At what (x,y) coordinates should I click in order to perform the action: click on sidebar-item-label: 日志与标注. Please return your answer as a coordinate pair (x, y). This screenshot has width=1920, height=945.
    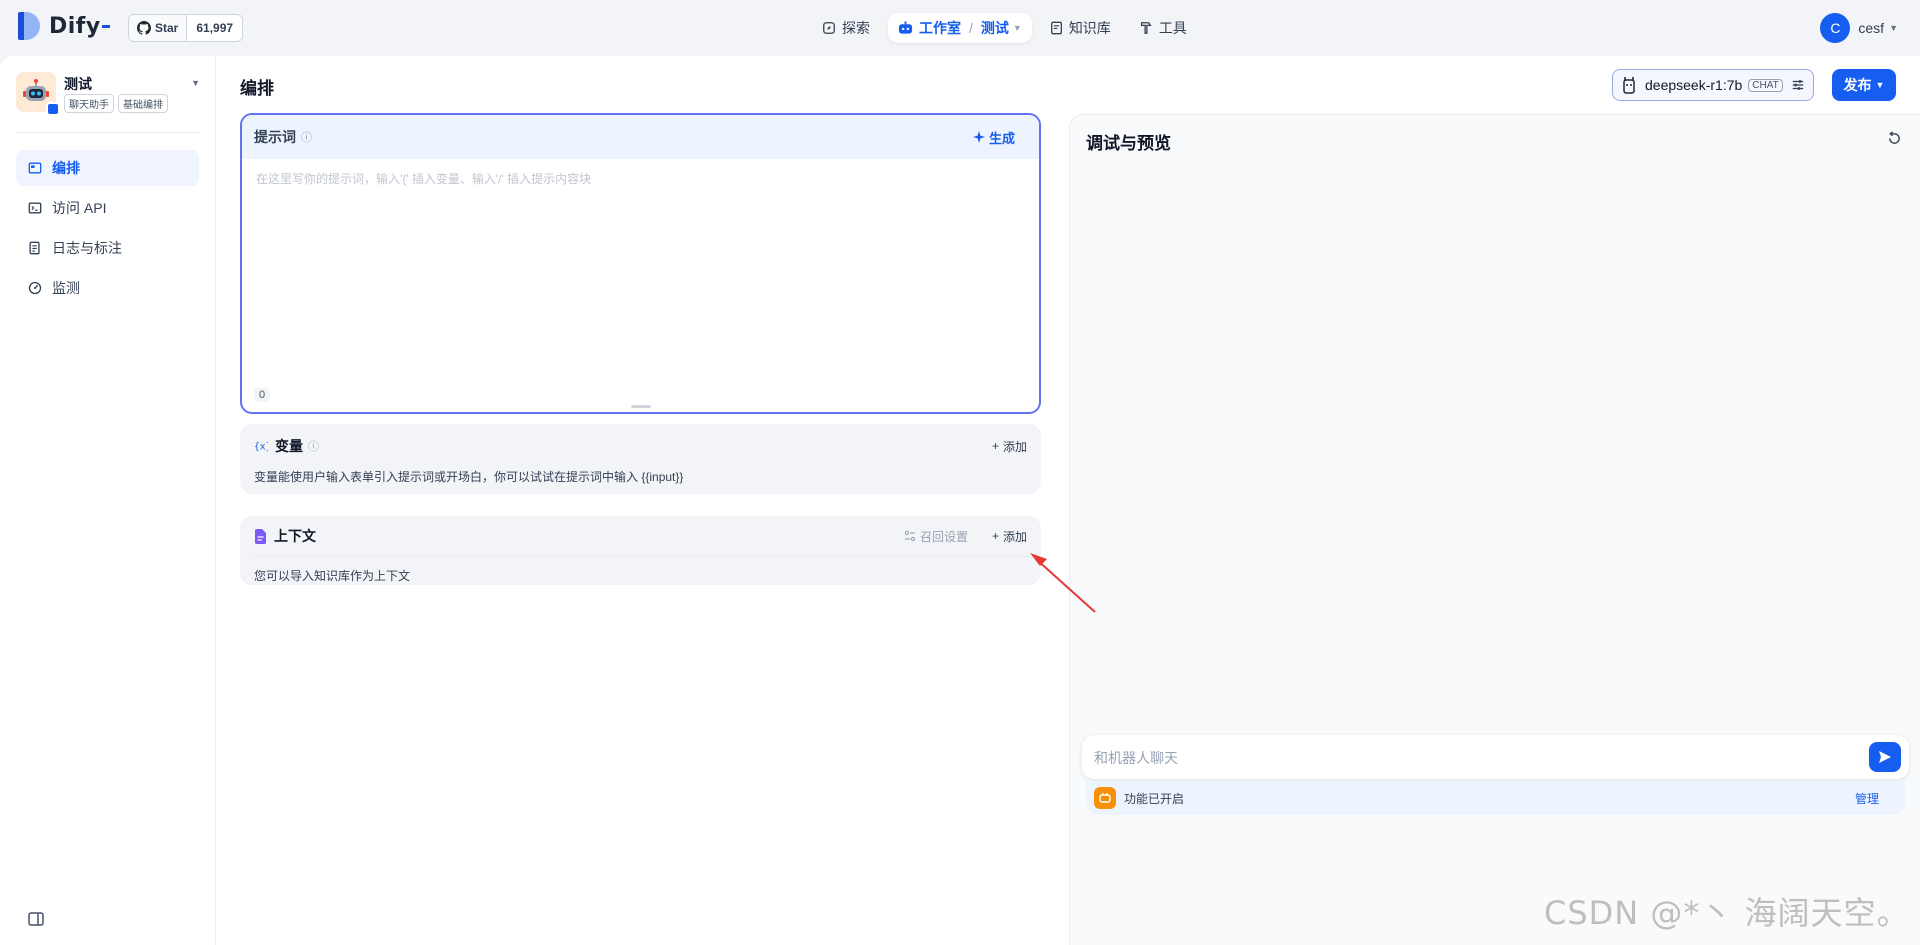
    Looking at the image, I should click on (87, 248).